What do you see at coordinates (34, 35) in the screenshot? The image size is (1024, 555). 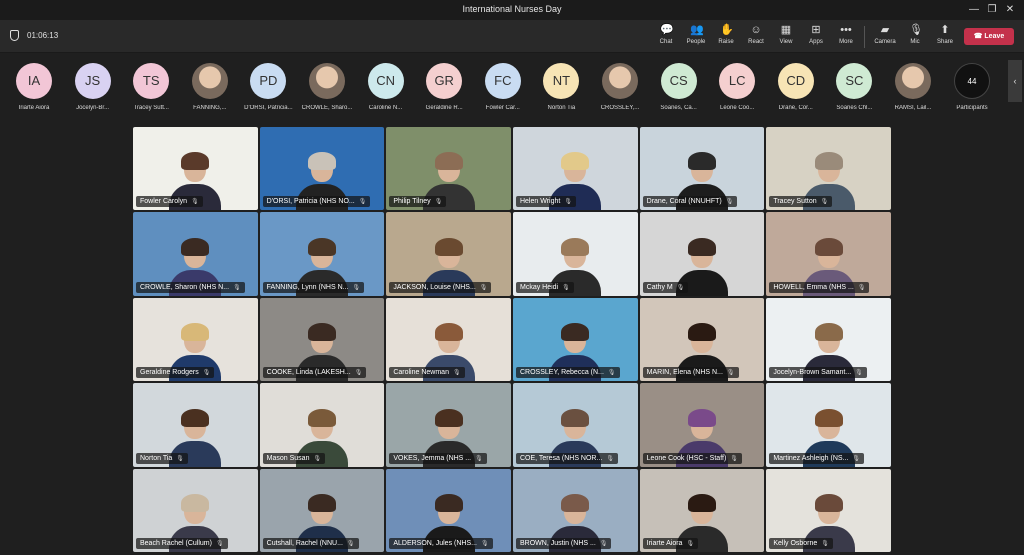 I see `meeting-timer: 01:06:13` at bounding box center [34, 35].